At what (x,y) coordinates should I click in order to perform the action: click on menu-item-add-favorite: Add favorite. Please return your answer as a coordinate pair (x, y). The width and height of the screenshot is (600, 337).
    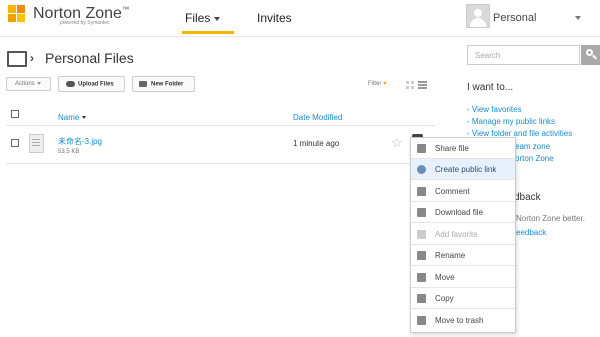
    Looking at the image, I should click on (463, 234).